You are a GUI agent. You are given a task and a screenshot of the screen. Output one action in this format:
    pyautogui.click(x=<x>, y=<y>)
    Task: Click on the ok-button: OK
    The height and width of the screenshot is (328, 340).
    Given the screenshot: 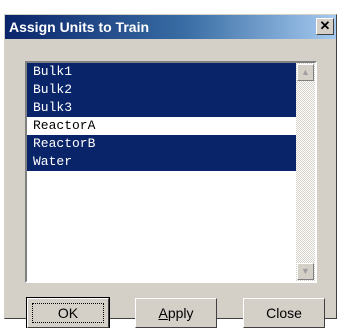 What is the action you would take?
    pyautogui.click(x=68, y=312)
    